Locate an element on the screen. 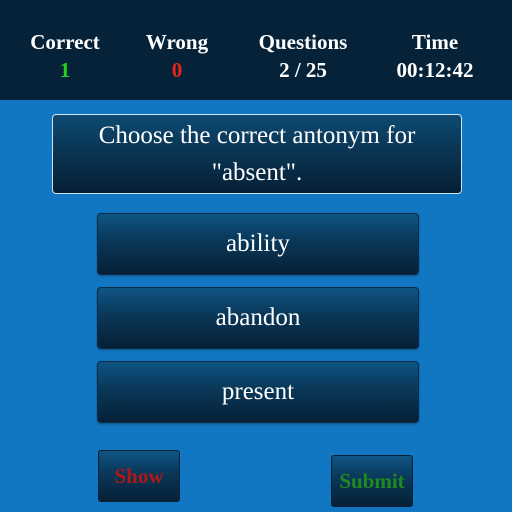 The width and height of the screenshot is (512, 512). time-label: Time is located at coordinates (435, 42).